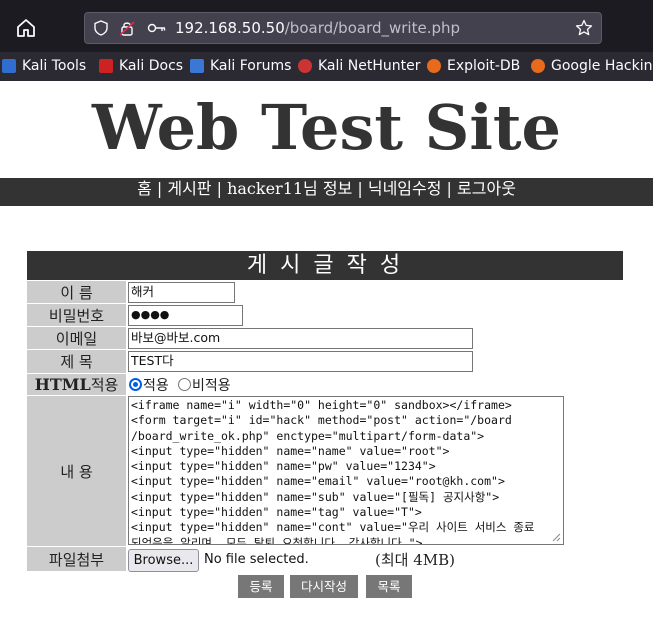 The image size is (653, 620). What do you see at coordinates (106, 66) in the screenshot?
I see `kali-docs-icon` at bounding box center [106, 66].